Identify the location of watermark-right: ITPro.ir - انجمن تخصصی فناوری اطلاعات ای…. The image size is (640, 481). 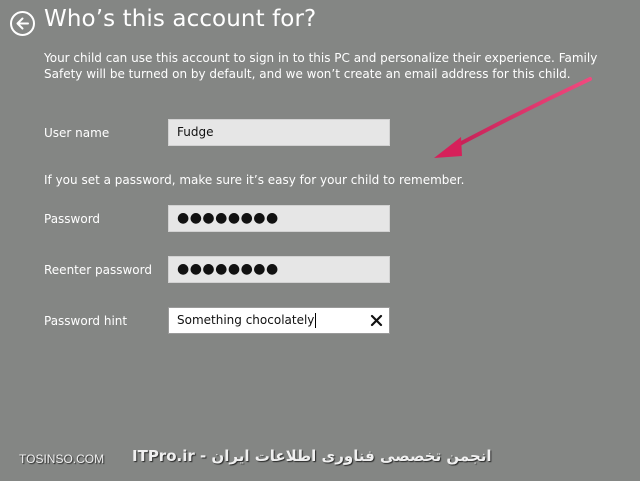
(312, 456).